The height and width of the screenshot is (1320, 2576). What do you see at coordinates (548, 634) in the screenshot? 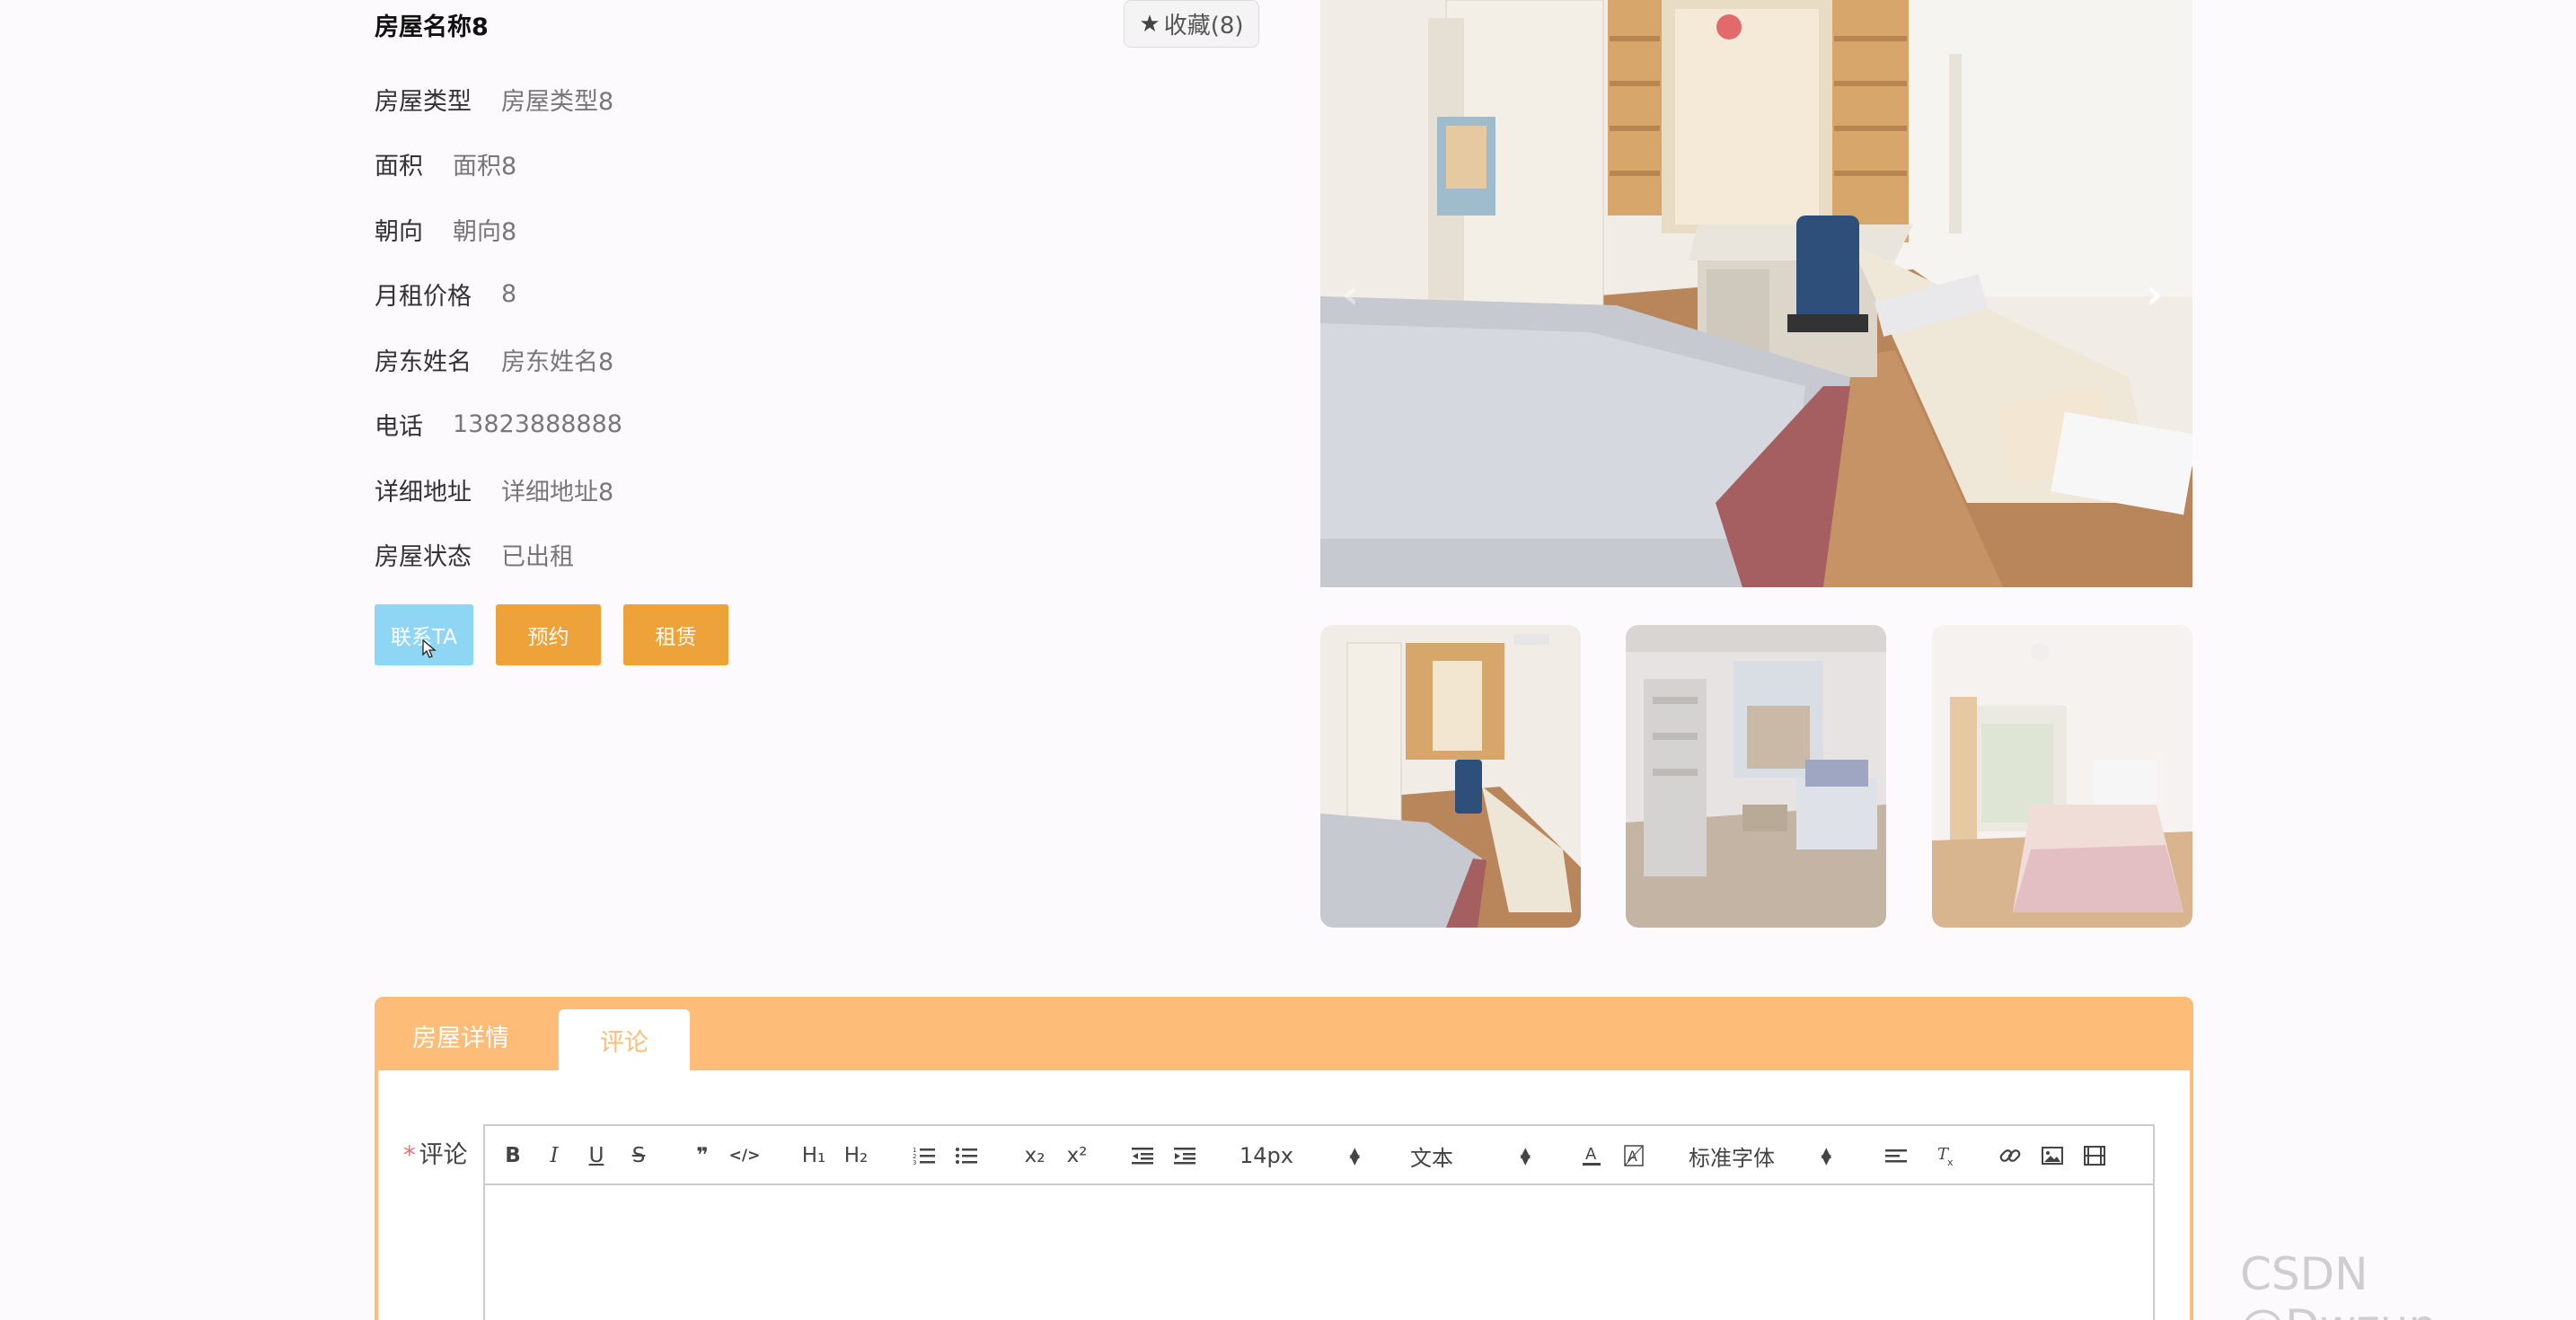
I see `book-button: 预约` at bounding box center [548, 634].